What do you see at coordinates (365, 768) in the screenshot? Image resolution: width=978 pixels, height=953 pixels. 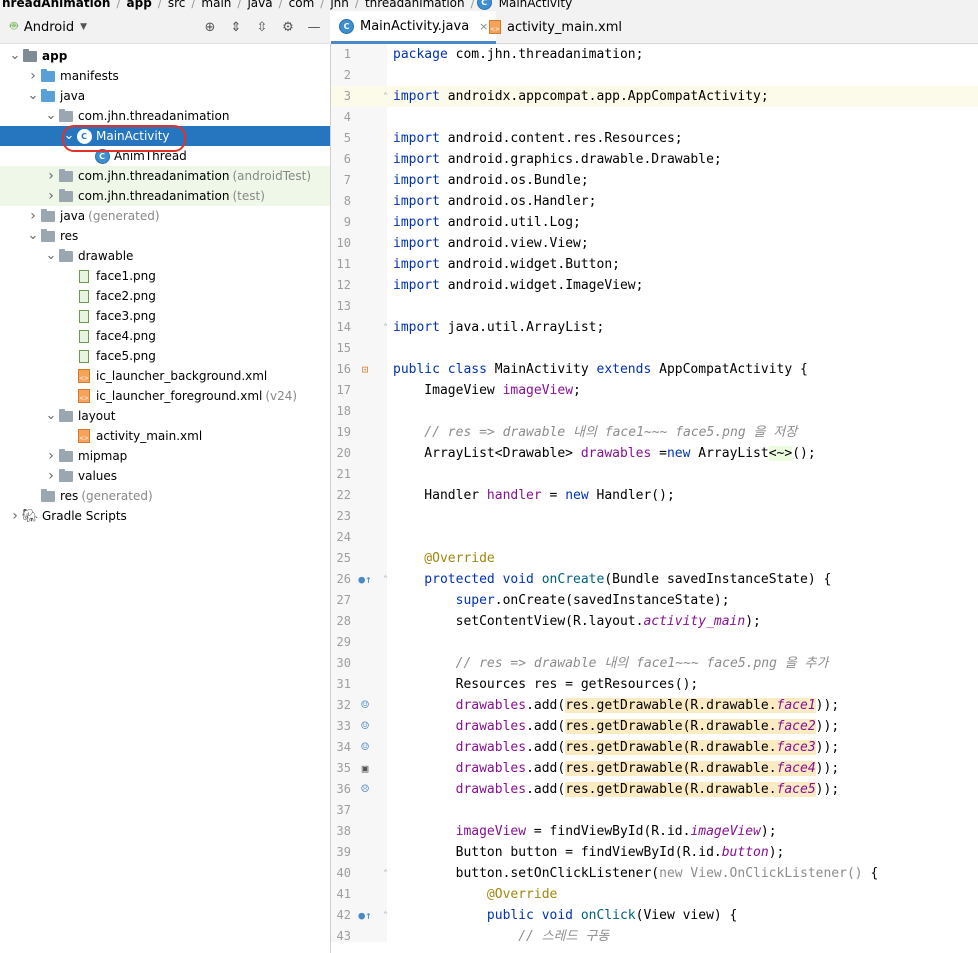 I see `image-preview-icon: ▣` at bounding box center [365, 768].